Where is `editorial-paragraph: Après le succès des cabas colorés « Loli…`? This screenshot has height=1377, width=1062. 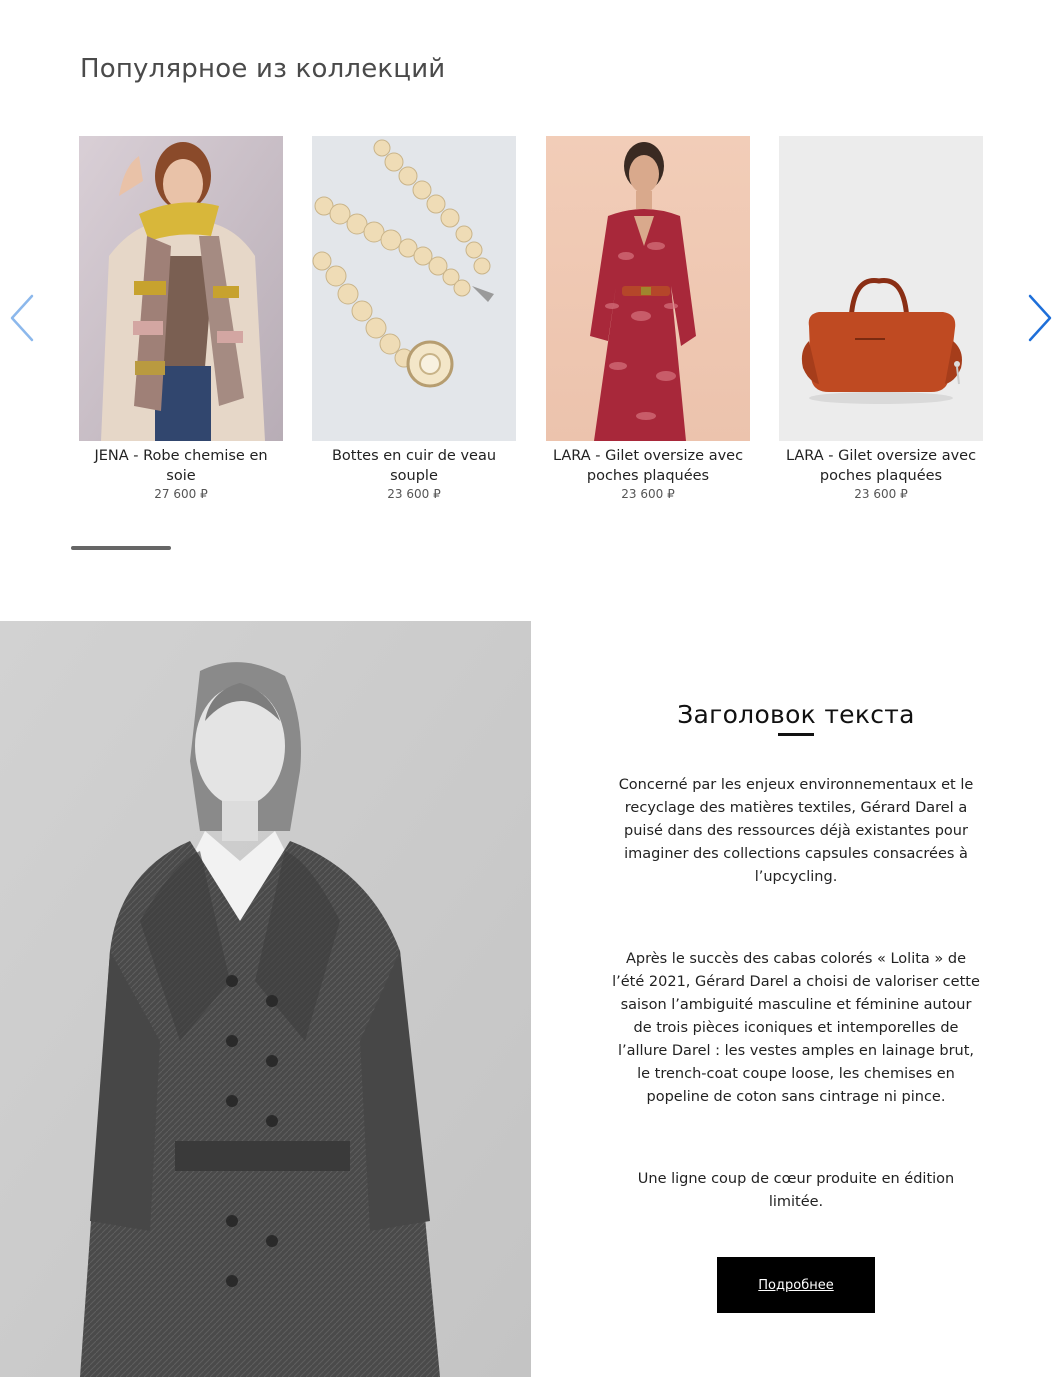 editorial-paragraph: Après le succès des cabas colorés « Loli… is located at coordinates (796, 1028).